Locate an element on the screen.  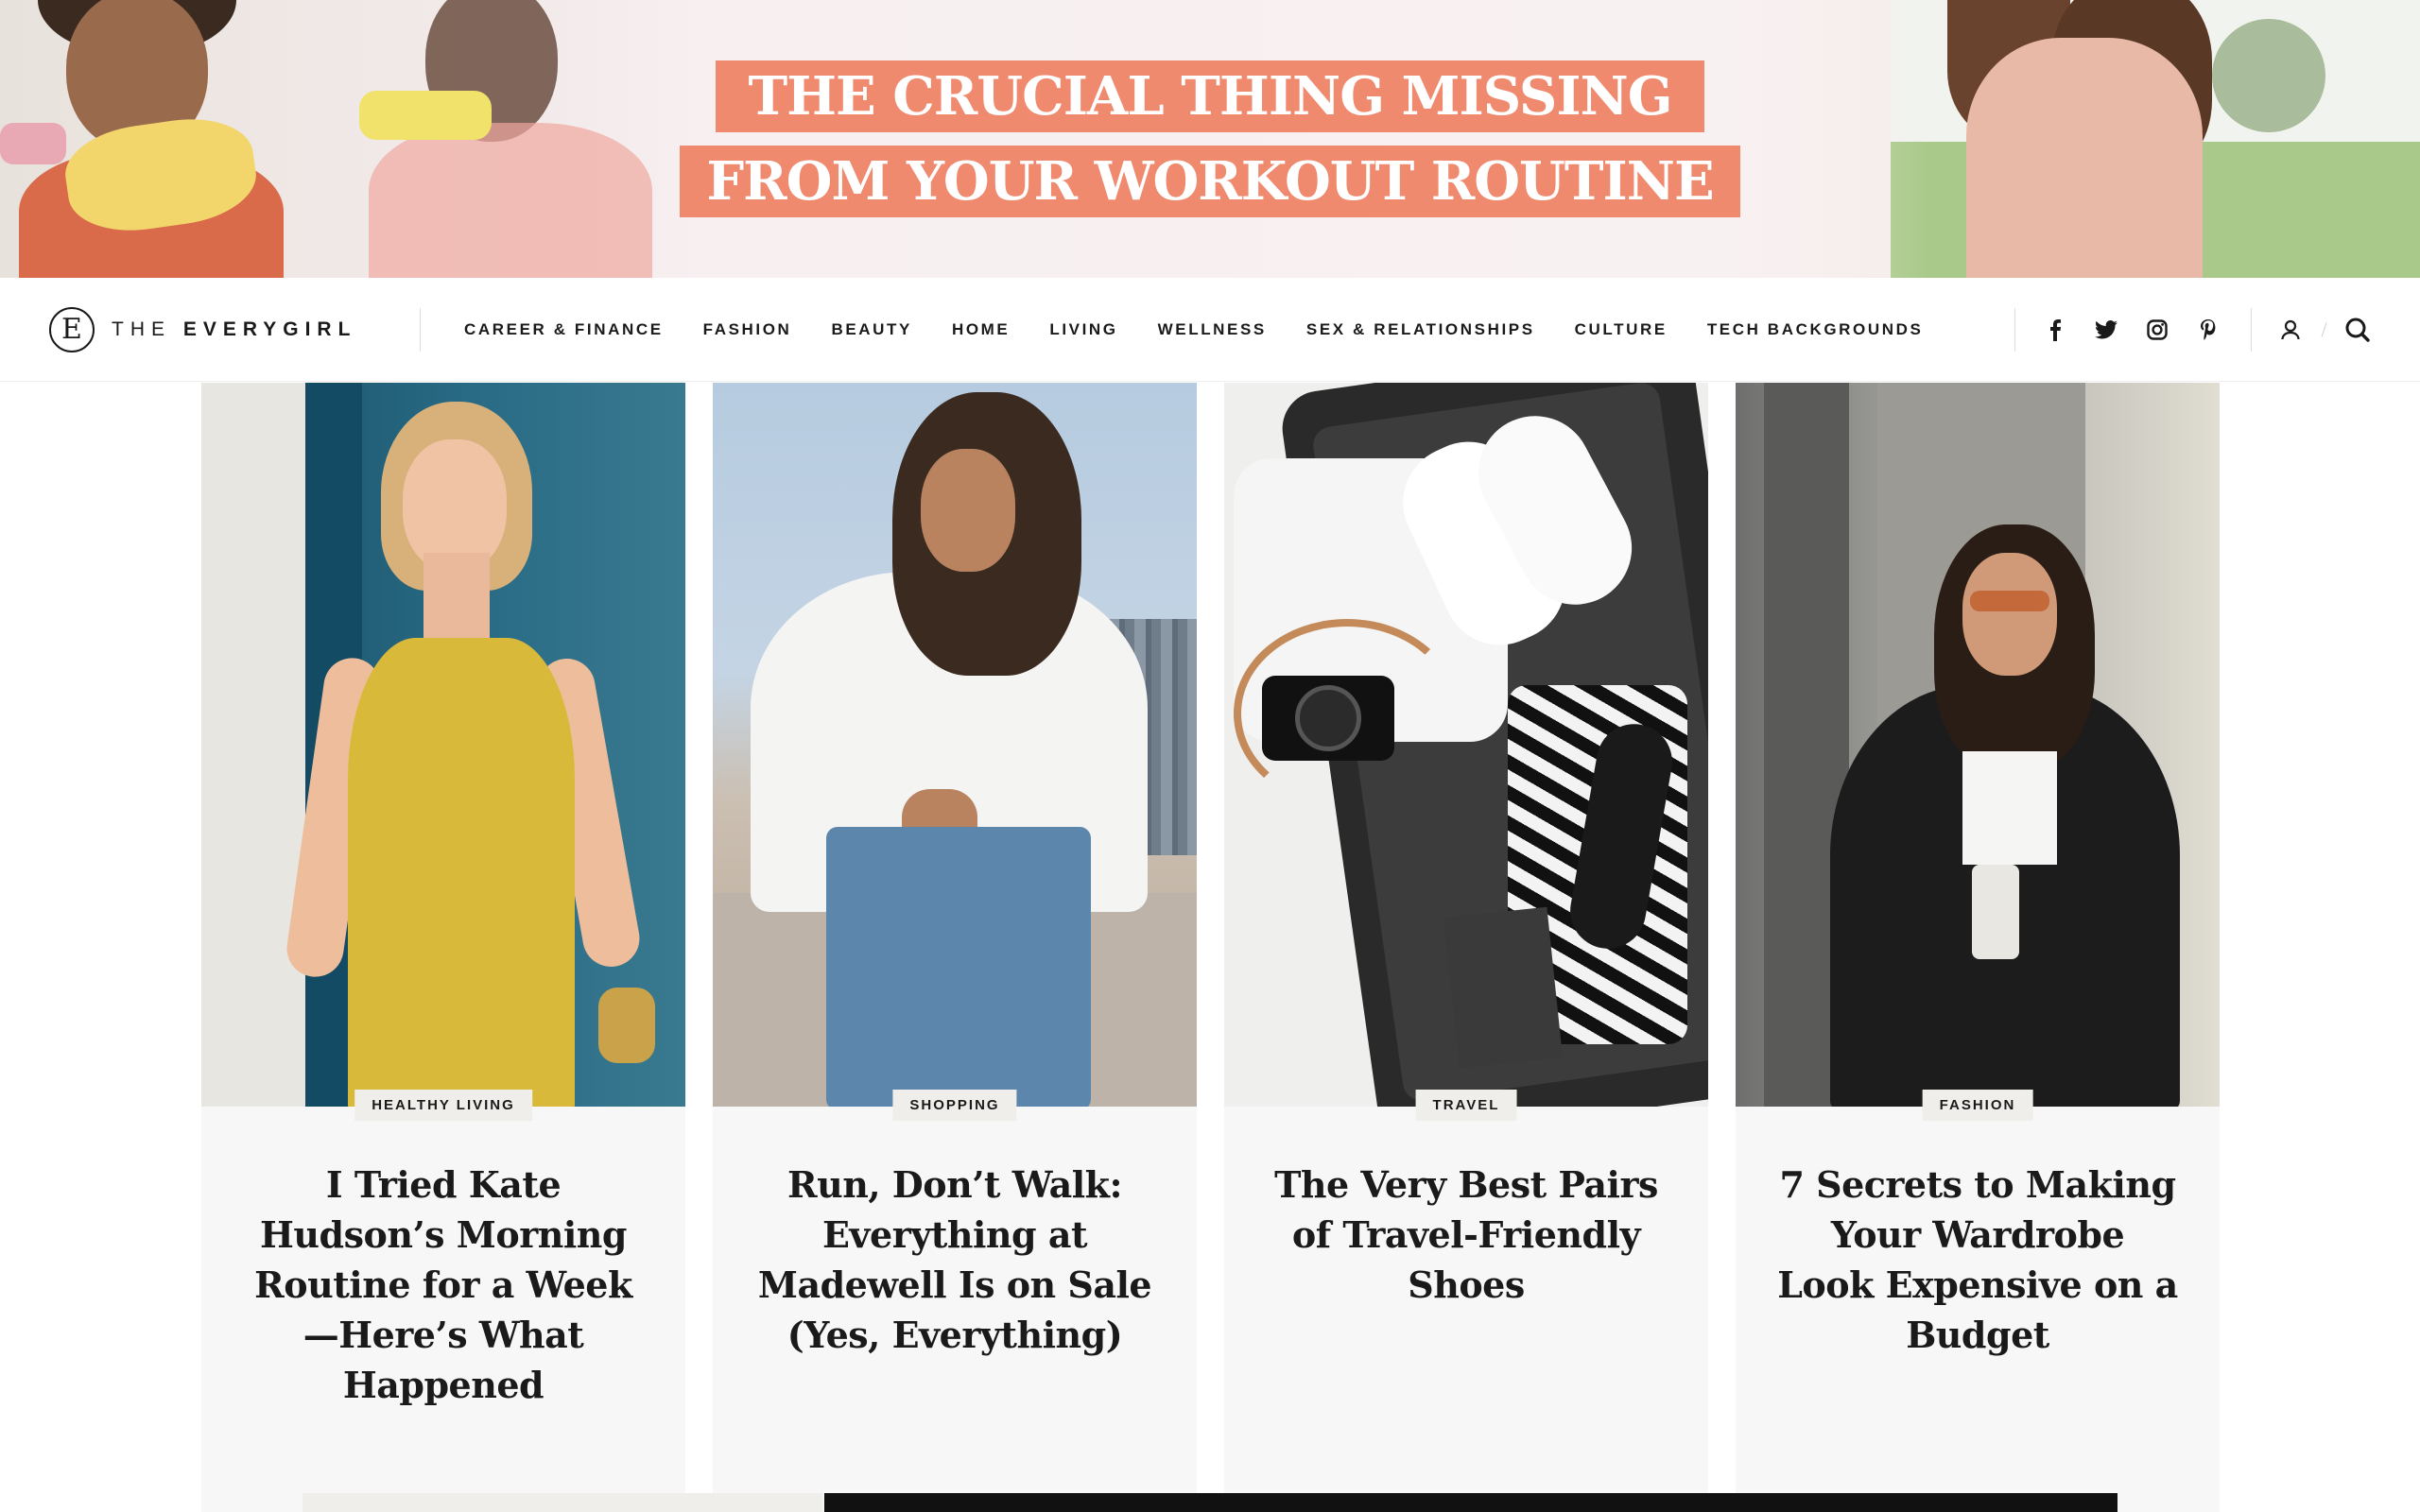
image-wallet is located at coordinates (1503, 987).